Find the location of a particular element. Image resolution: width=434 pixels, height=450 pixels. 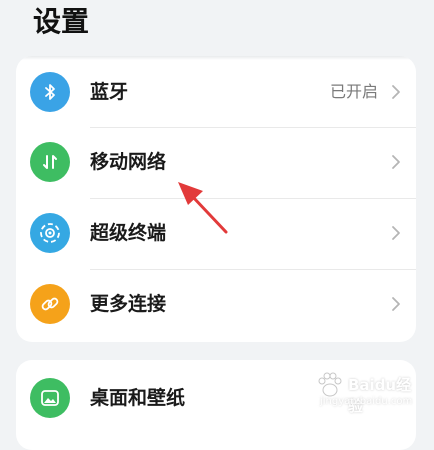

bluetooth-status: 已开启 is located at coordinates (353, 91).